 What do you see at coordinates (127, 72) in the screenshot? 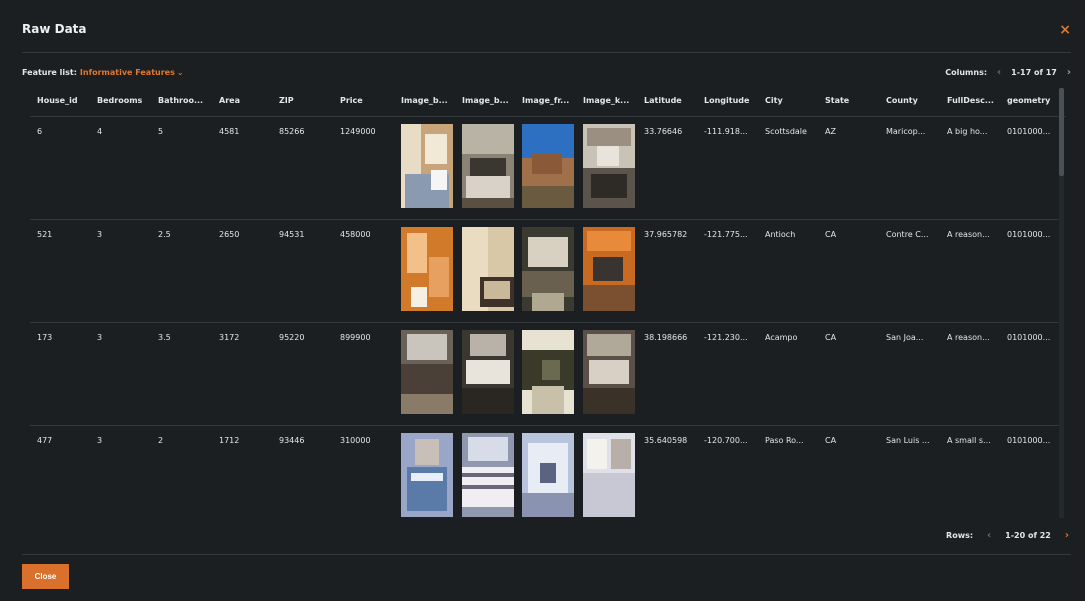
I see `feature-list-value: Informative Features` at bounding box center [127, 72].